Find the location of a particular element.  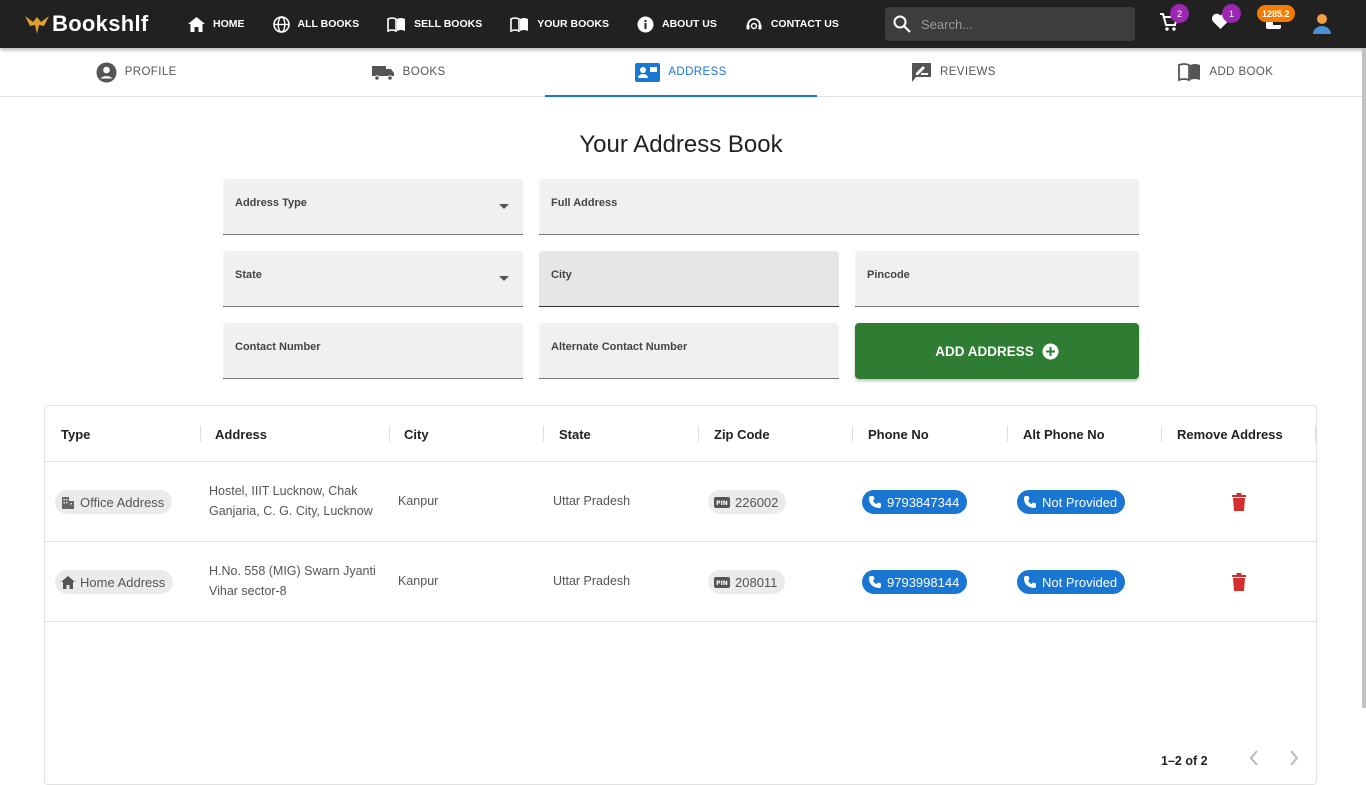

pincode-label: Pincode is located at coordinates (888, 275).